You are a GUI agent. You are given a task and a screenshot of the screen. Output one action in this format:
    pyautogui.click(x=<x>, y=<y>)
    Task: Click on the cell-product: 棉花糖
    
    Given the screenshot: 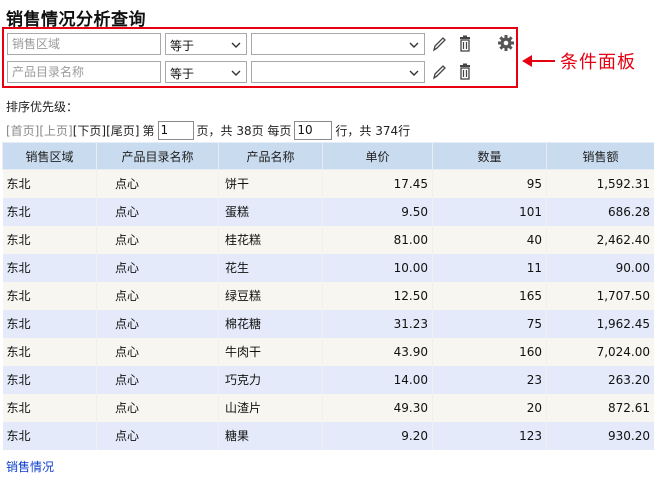 What is the action you would take?
    pyautogui.click(x=270, y=323)
    